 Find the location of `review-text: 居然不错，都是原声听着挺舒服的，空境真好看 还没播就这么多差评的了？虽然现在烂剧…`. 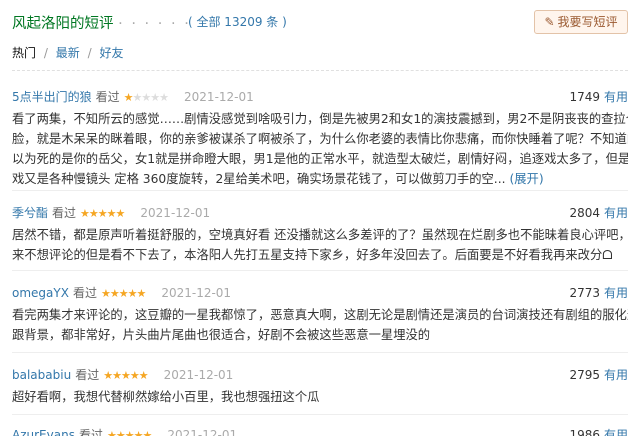

review-text: 居然不错，都是原声听着挺舒服的，空境真好看 还没播就这么多差评的了？虽然现在烂剧… is located at coordinates (320, 245).